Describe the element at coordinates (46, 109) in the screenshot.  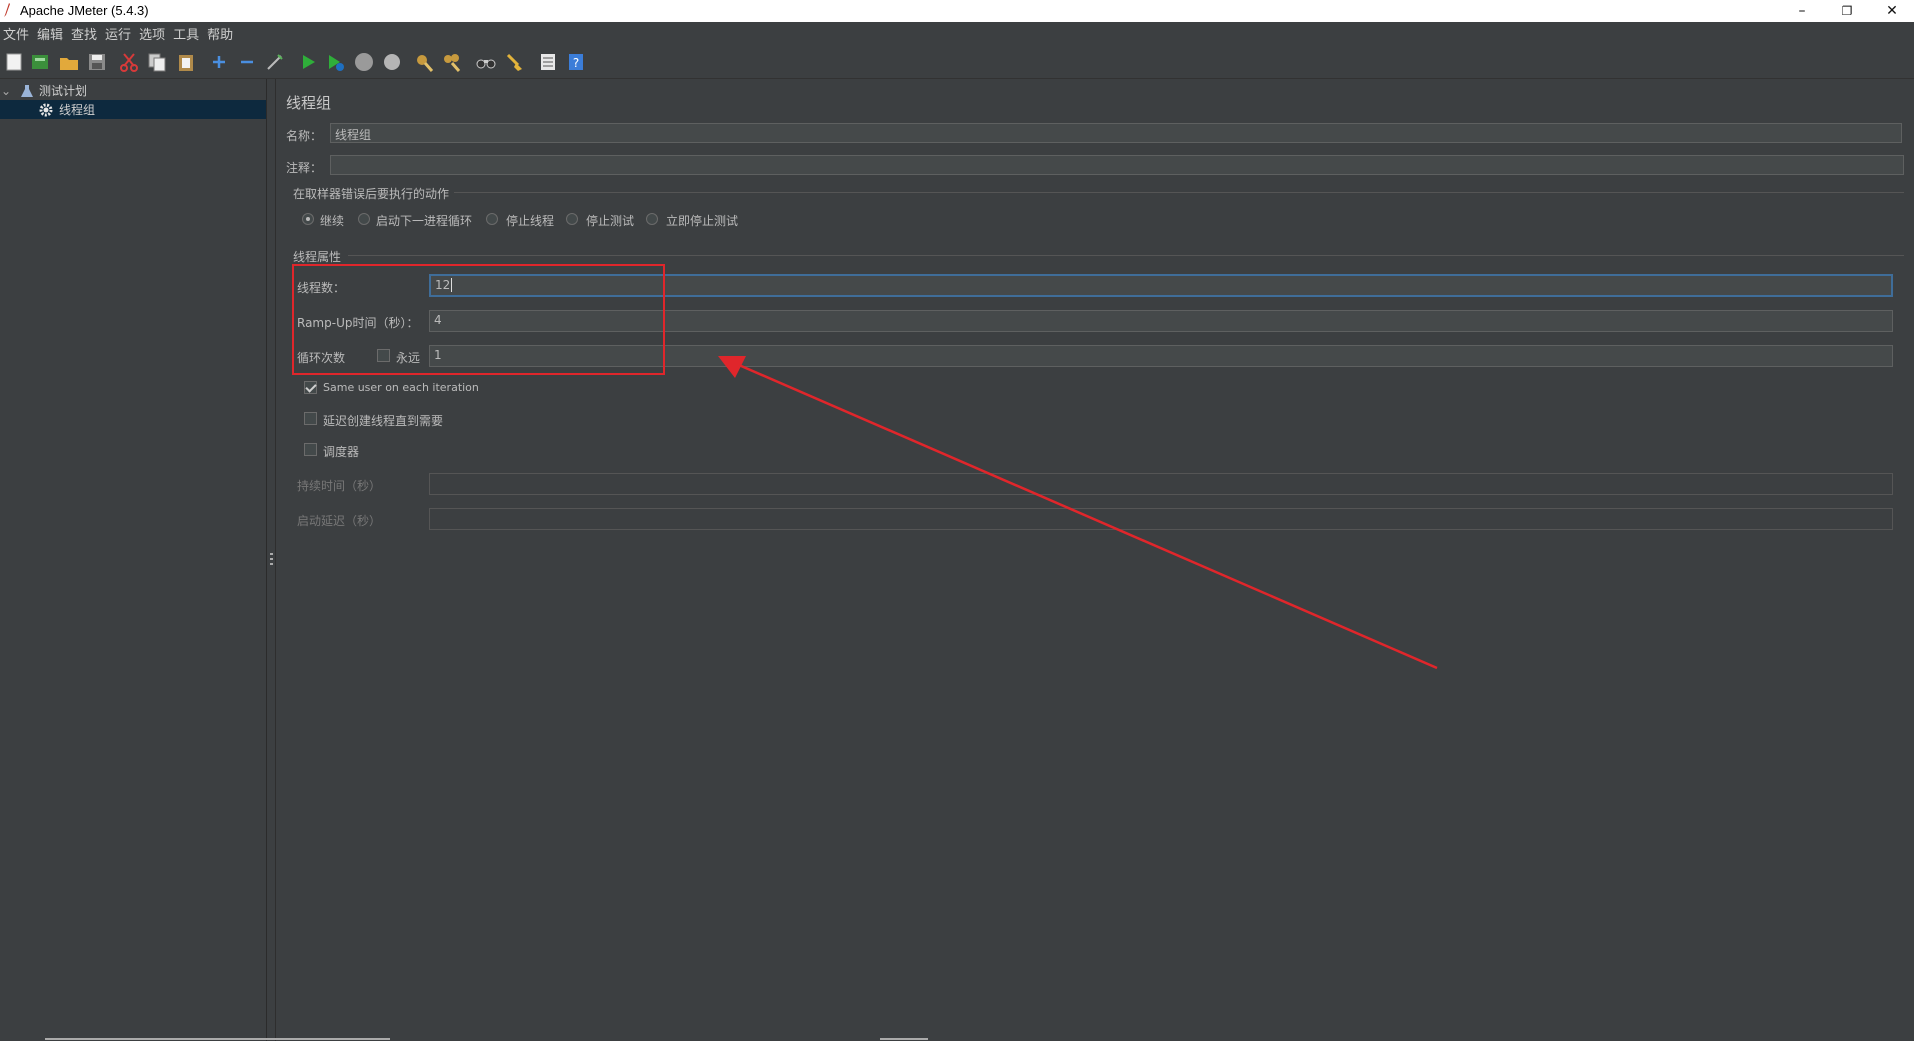
I see `gear-icon` at that location.